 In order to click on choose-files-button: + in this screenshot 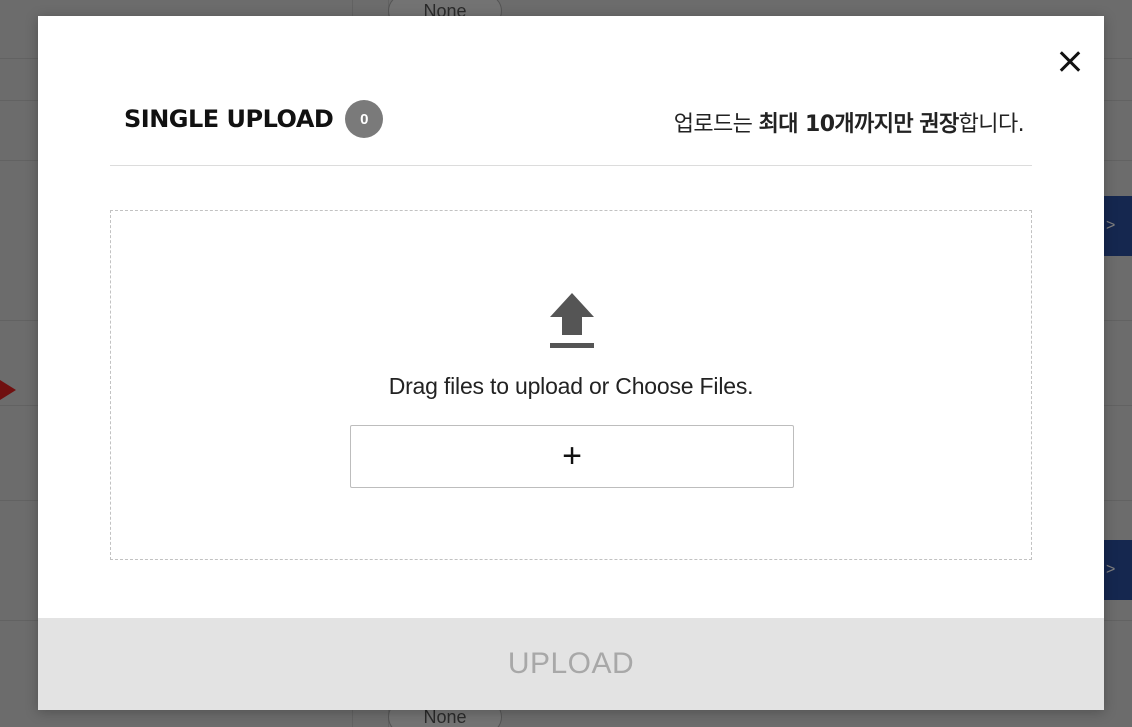, I will do `click(572, 456)`.